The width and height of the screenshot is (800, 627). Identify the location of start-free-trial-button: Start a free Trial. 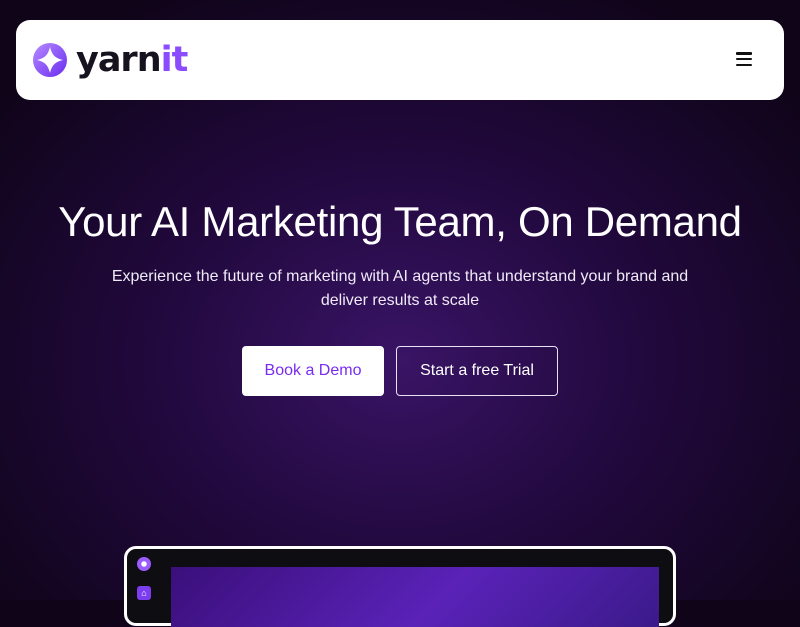
(477, 371).